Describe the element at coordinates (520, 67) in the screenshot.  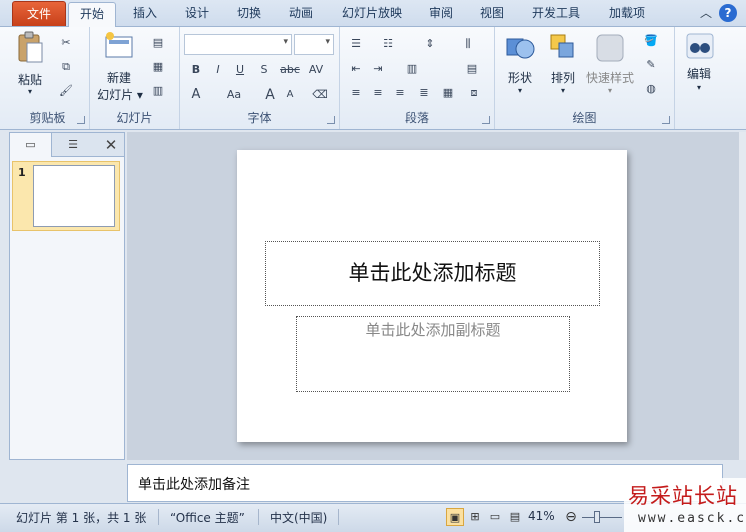
I see `shapes-button: 形状 ▾` at that location.